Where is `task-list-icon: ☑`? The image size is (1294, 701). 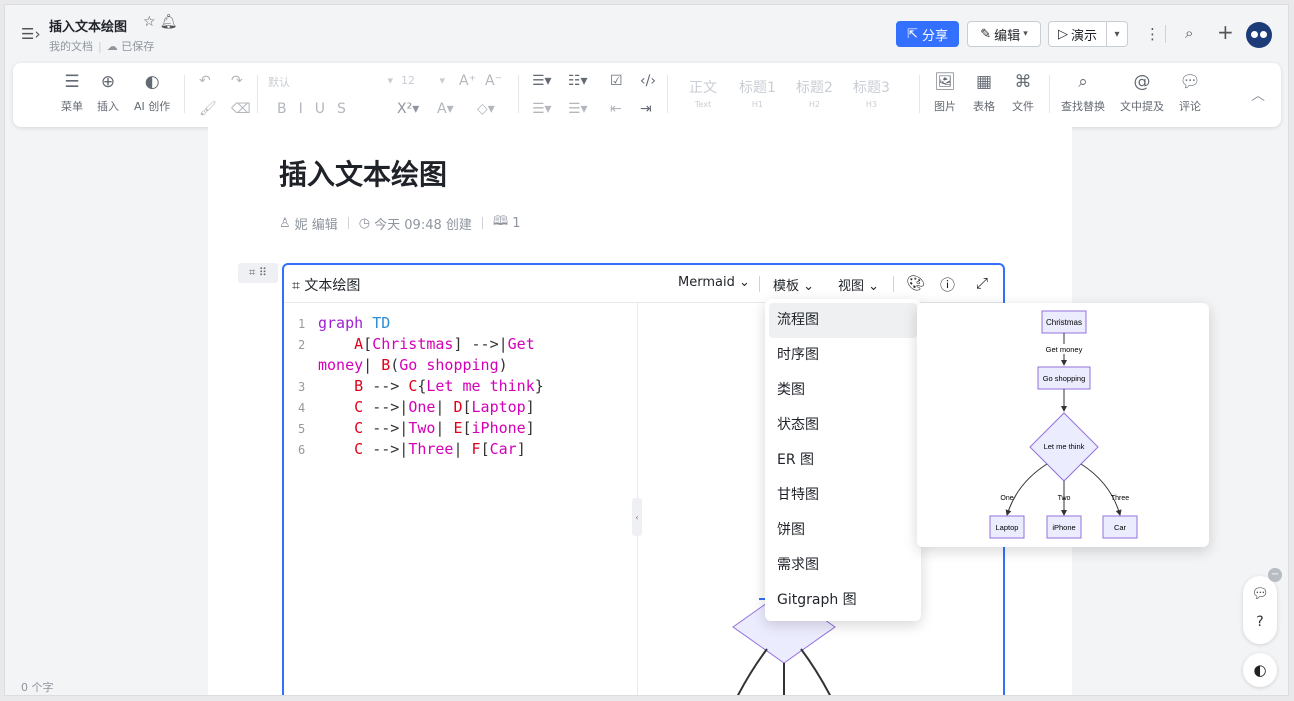
task-list-icon: ☑ is located at coordinates (616, 81).